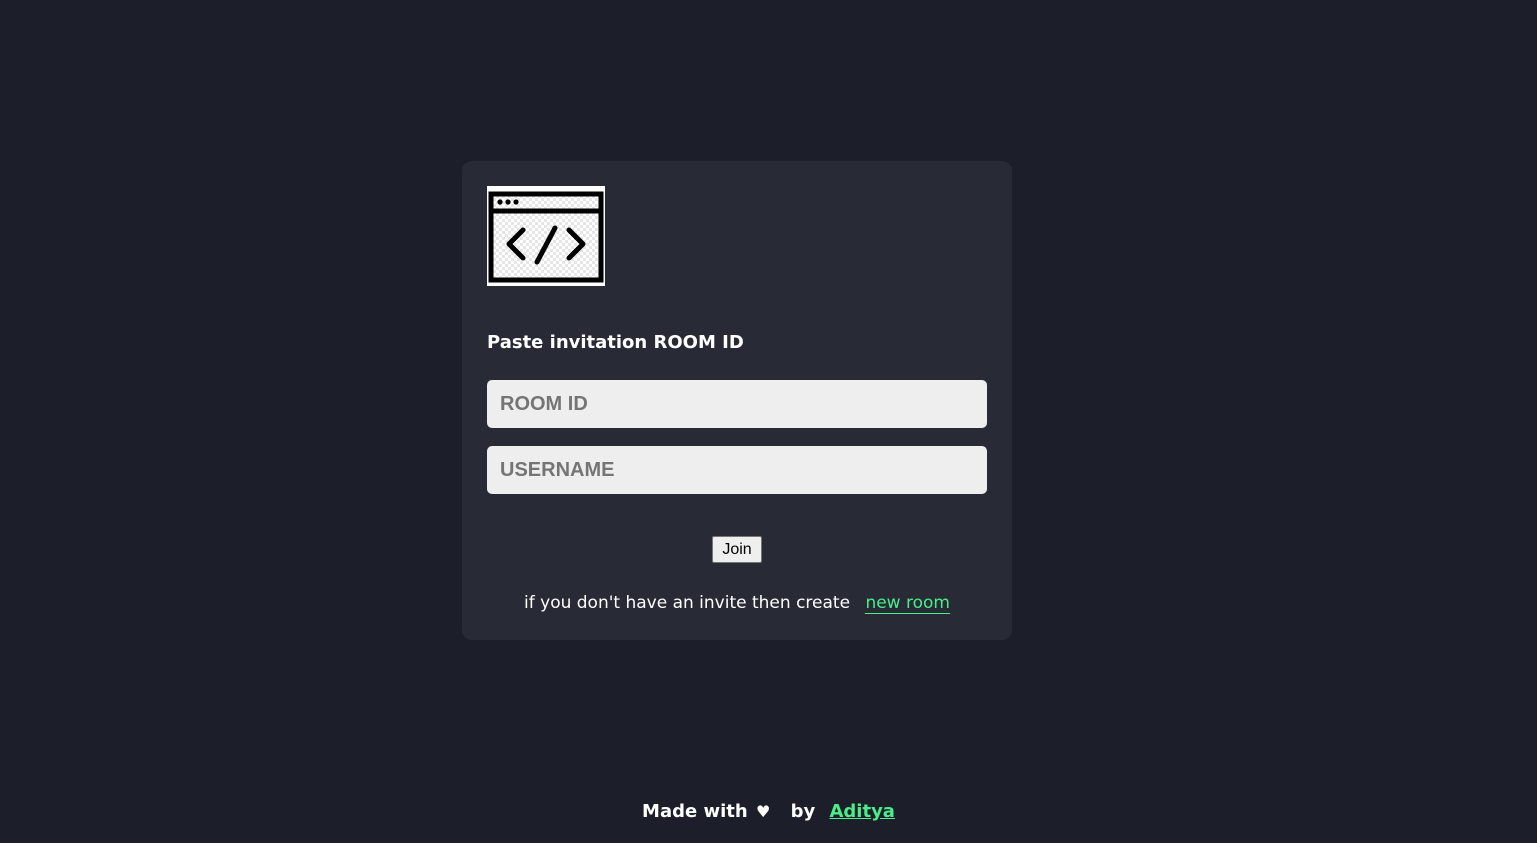 The width and height of the screenshot is (1537, 843). I want to click on form-heading: Paste invitation ROOM ID, so click(615, 342).